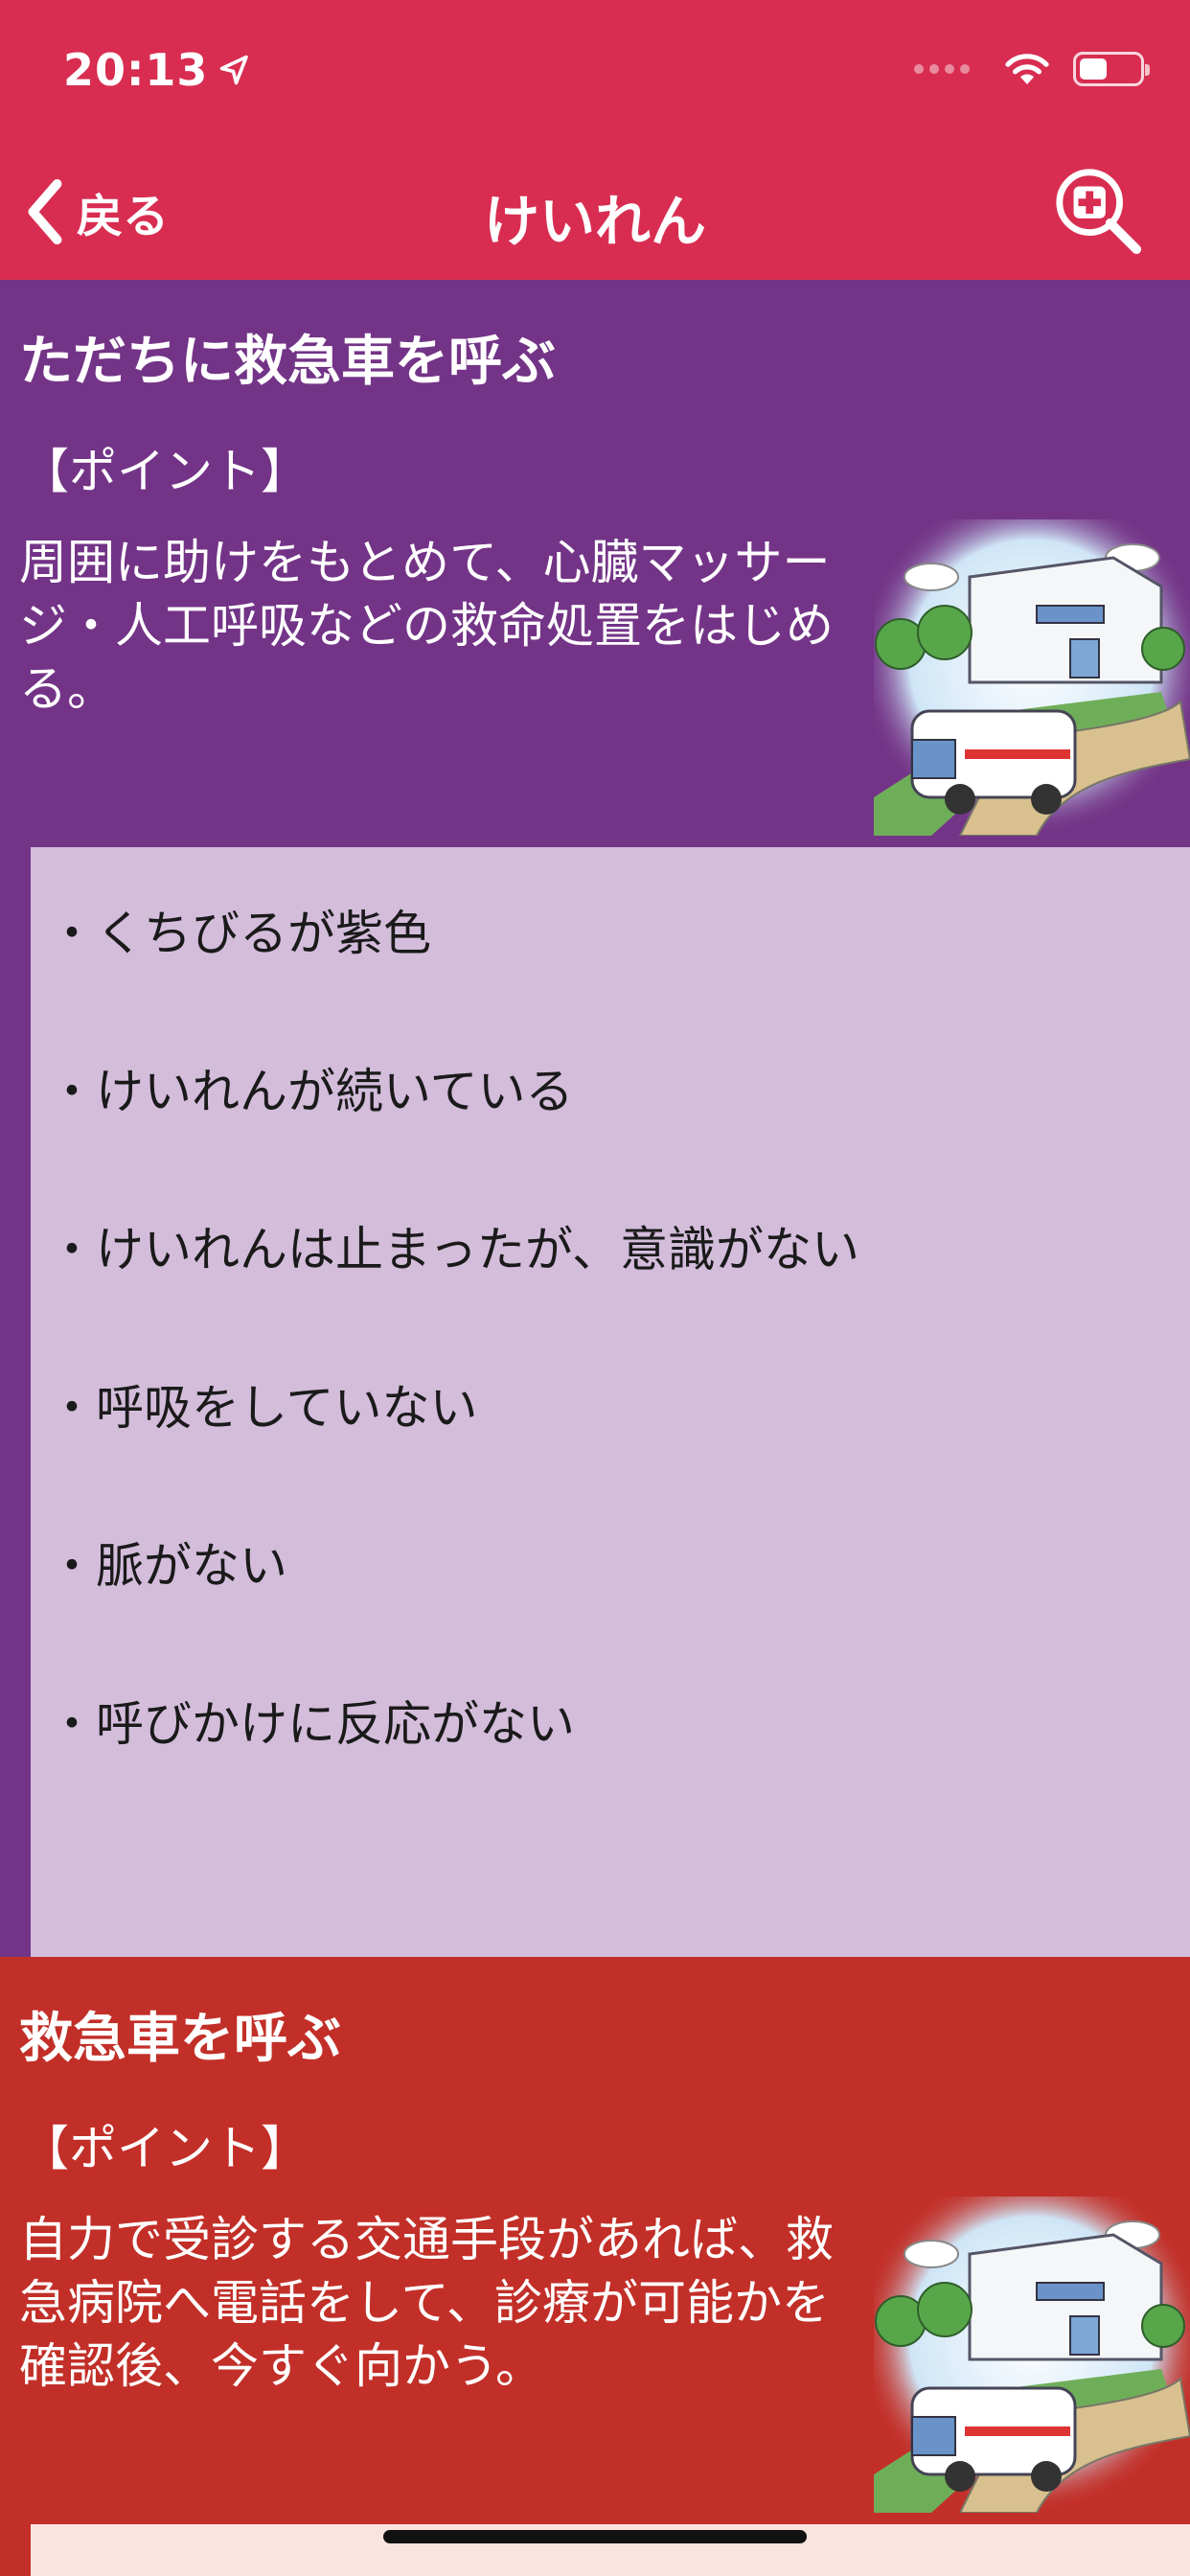 The height and width of the screenshot is (2576, 1190). What do you see at coordinates (287, 362) in the screenshot?
I see `section-title: ただちに救急車を呼ぶ` at bounding box center [287, 362].